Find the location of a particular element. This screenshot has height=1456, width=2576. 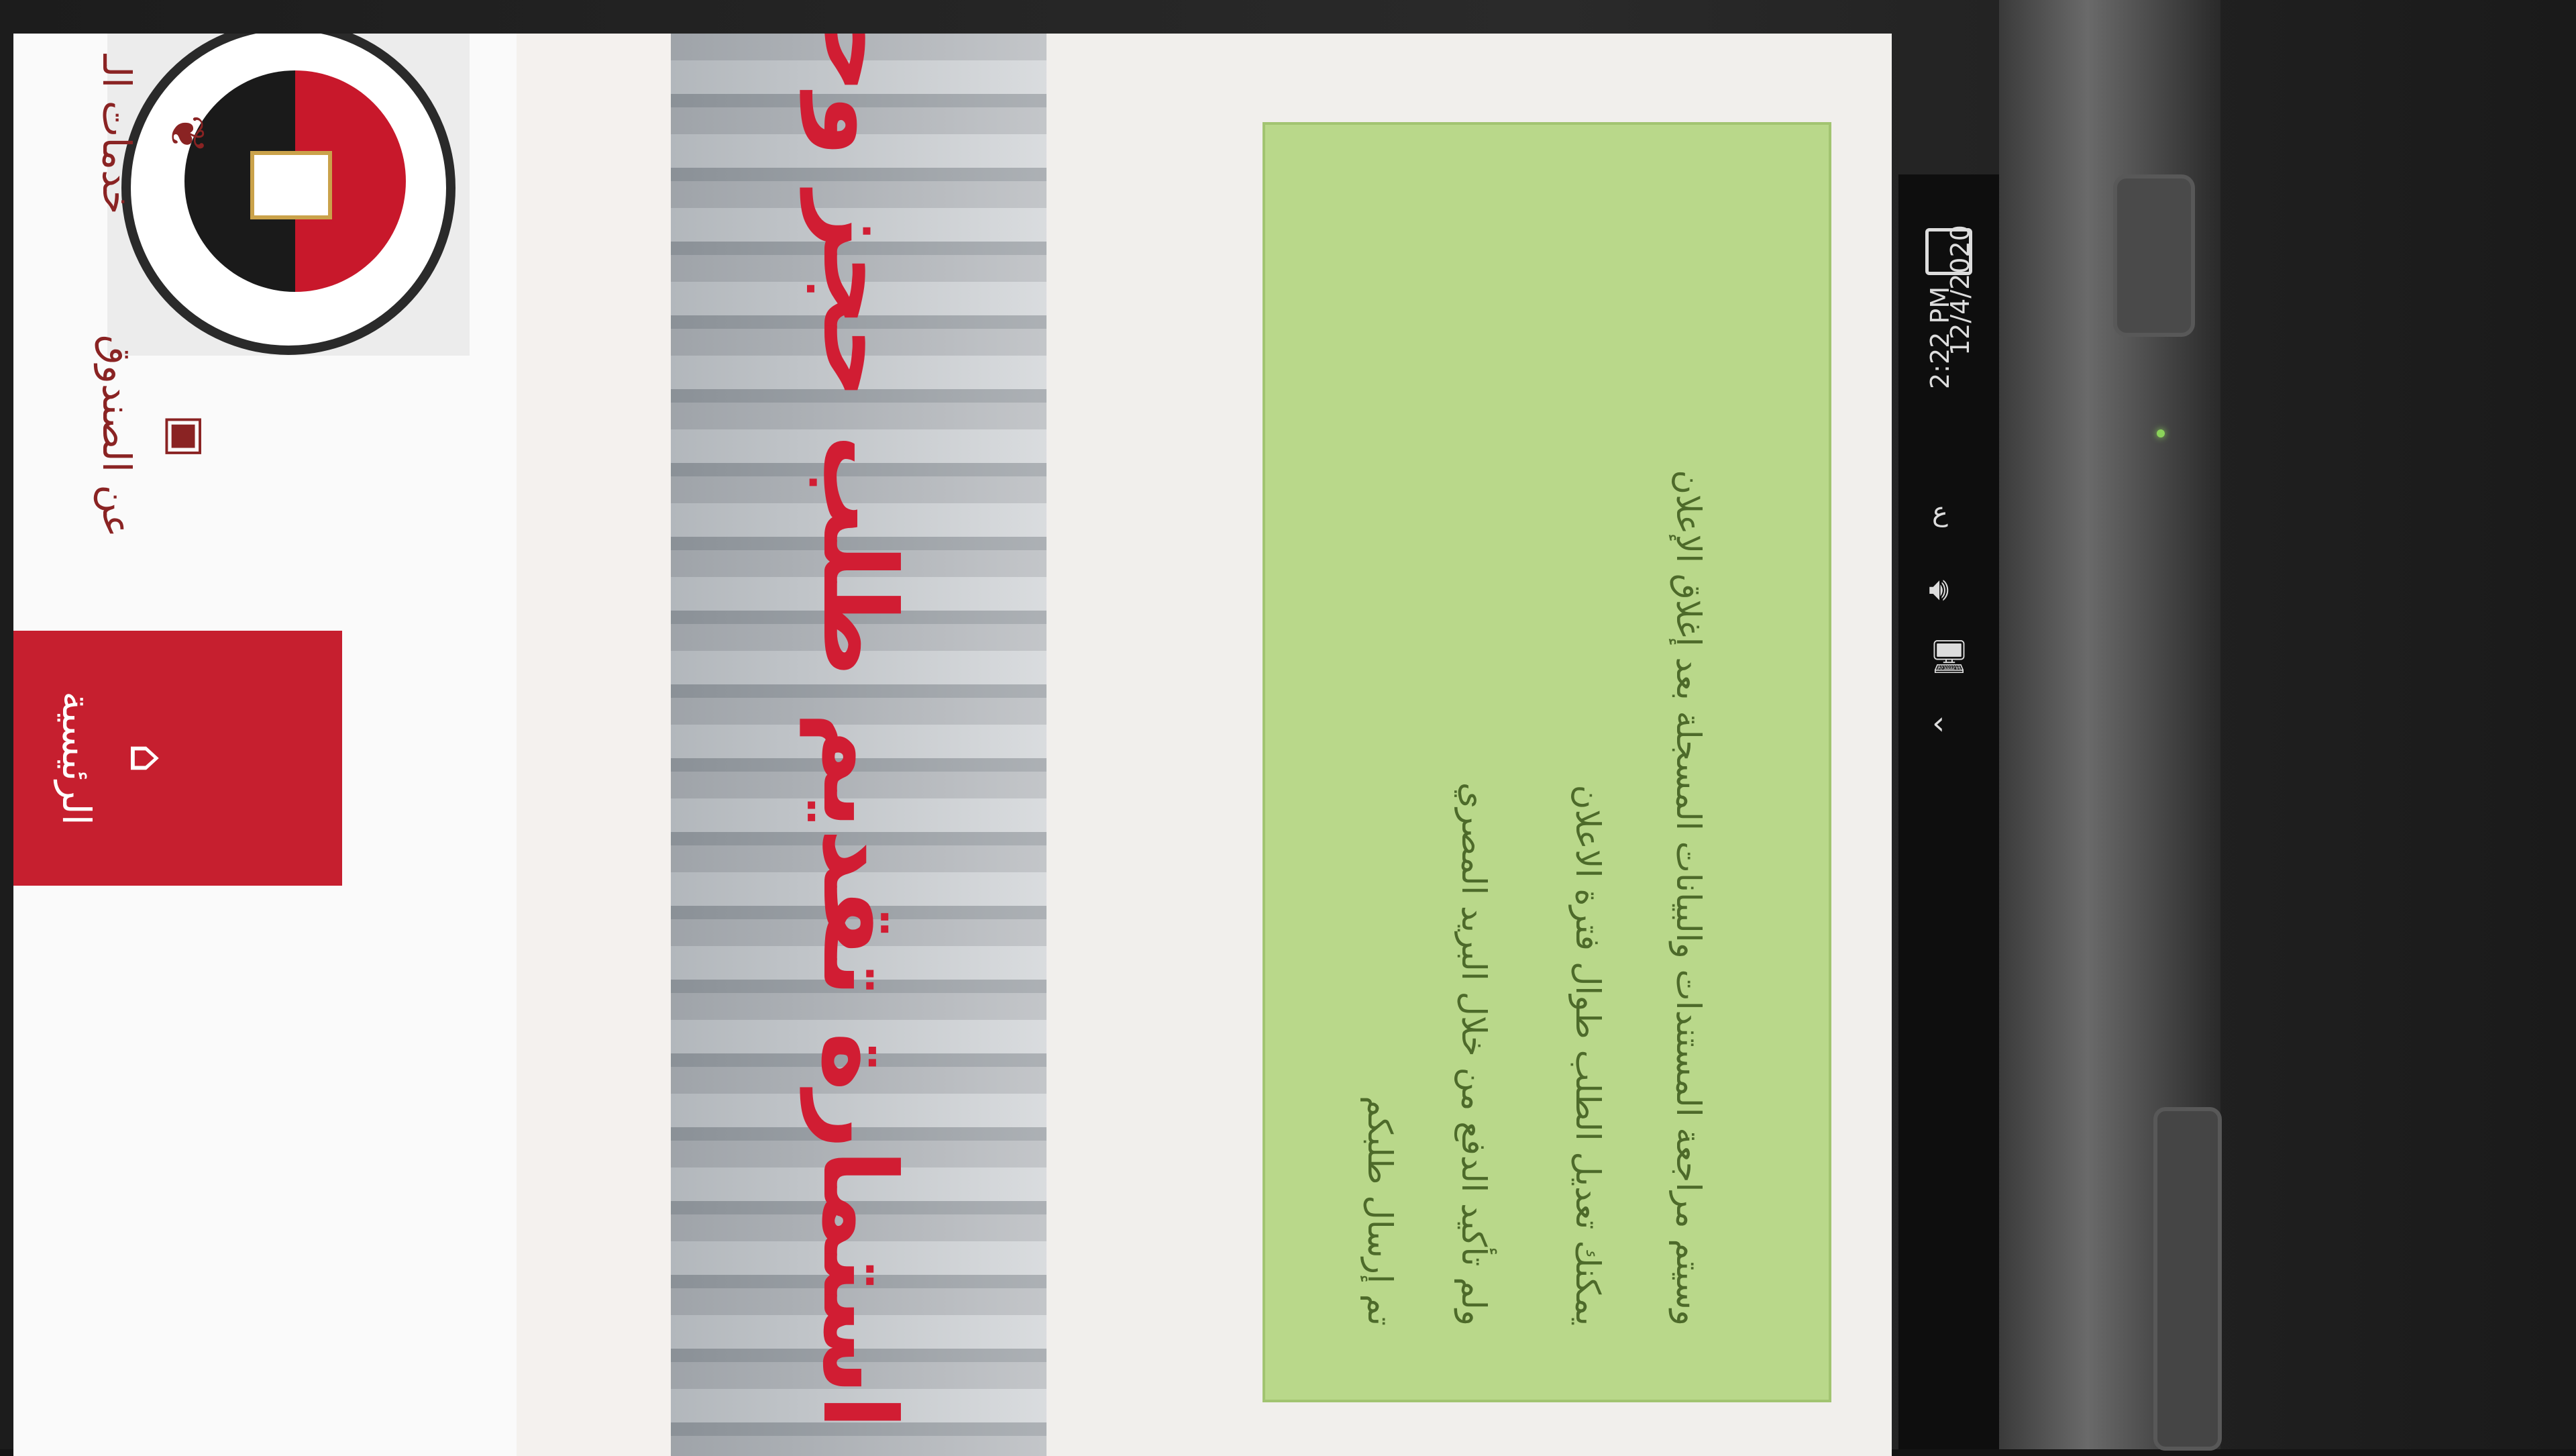

page-banner: استمارة تقديم طلب حجز وحدة is located at coordinates (858, 745).